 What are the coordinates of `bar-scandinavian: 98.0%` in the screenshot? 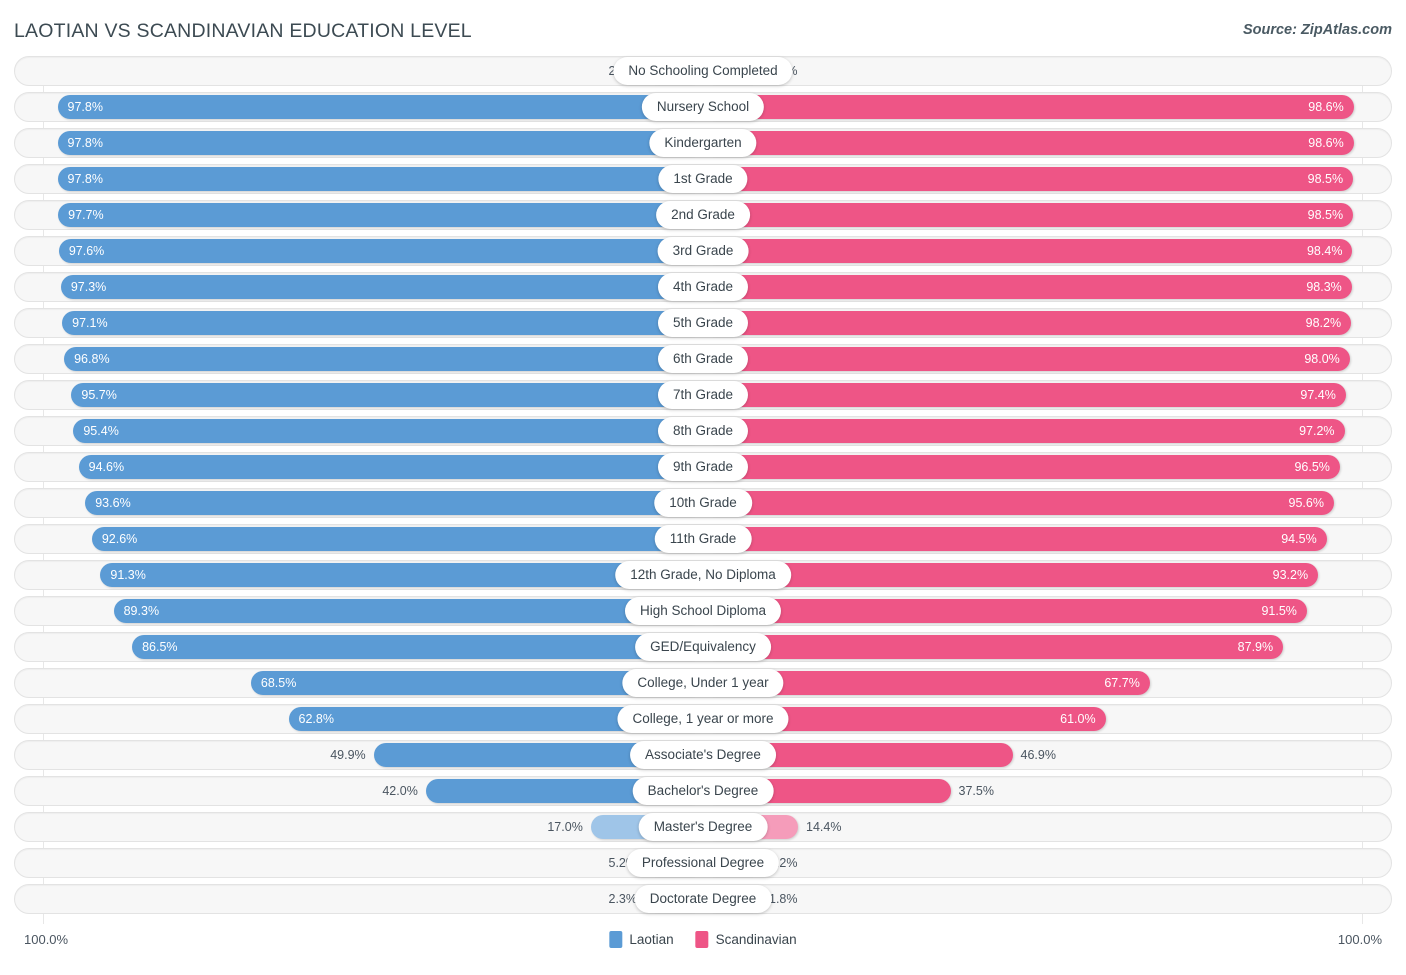 It's located at (1026, 359).